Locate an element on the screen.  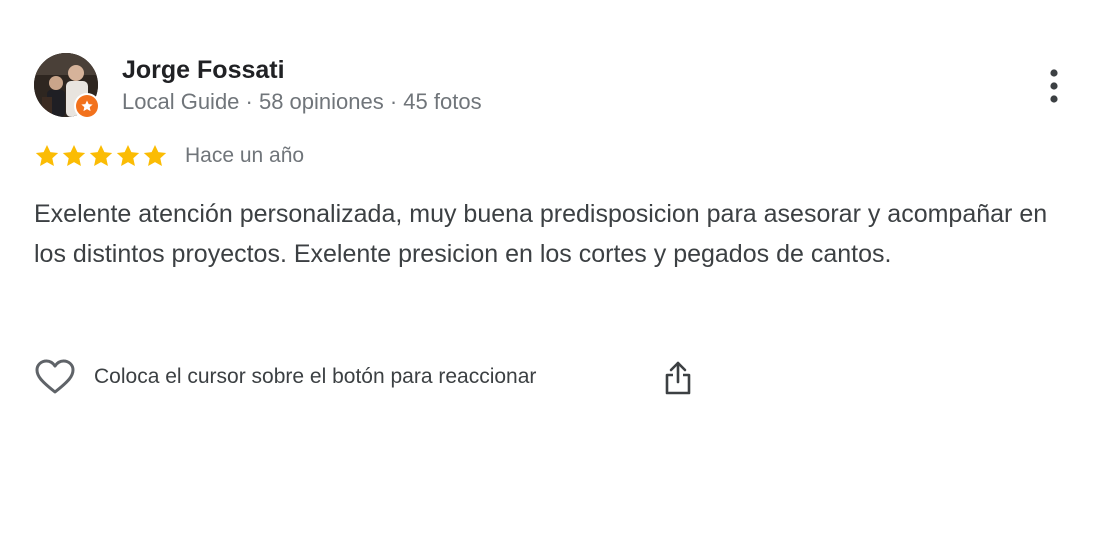
rating-row: Hace un año is located at coordinates (169, 156).